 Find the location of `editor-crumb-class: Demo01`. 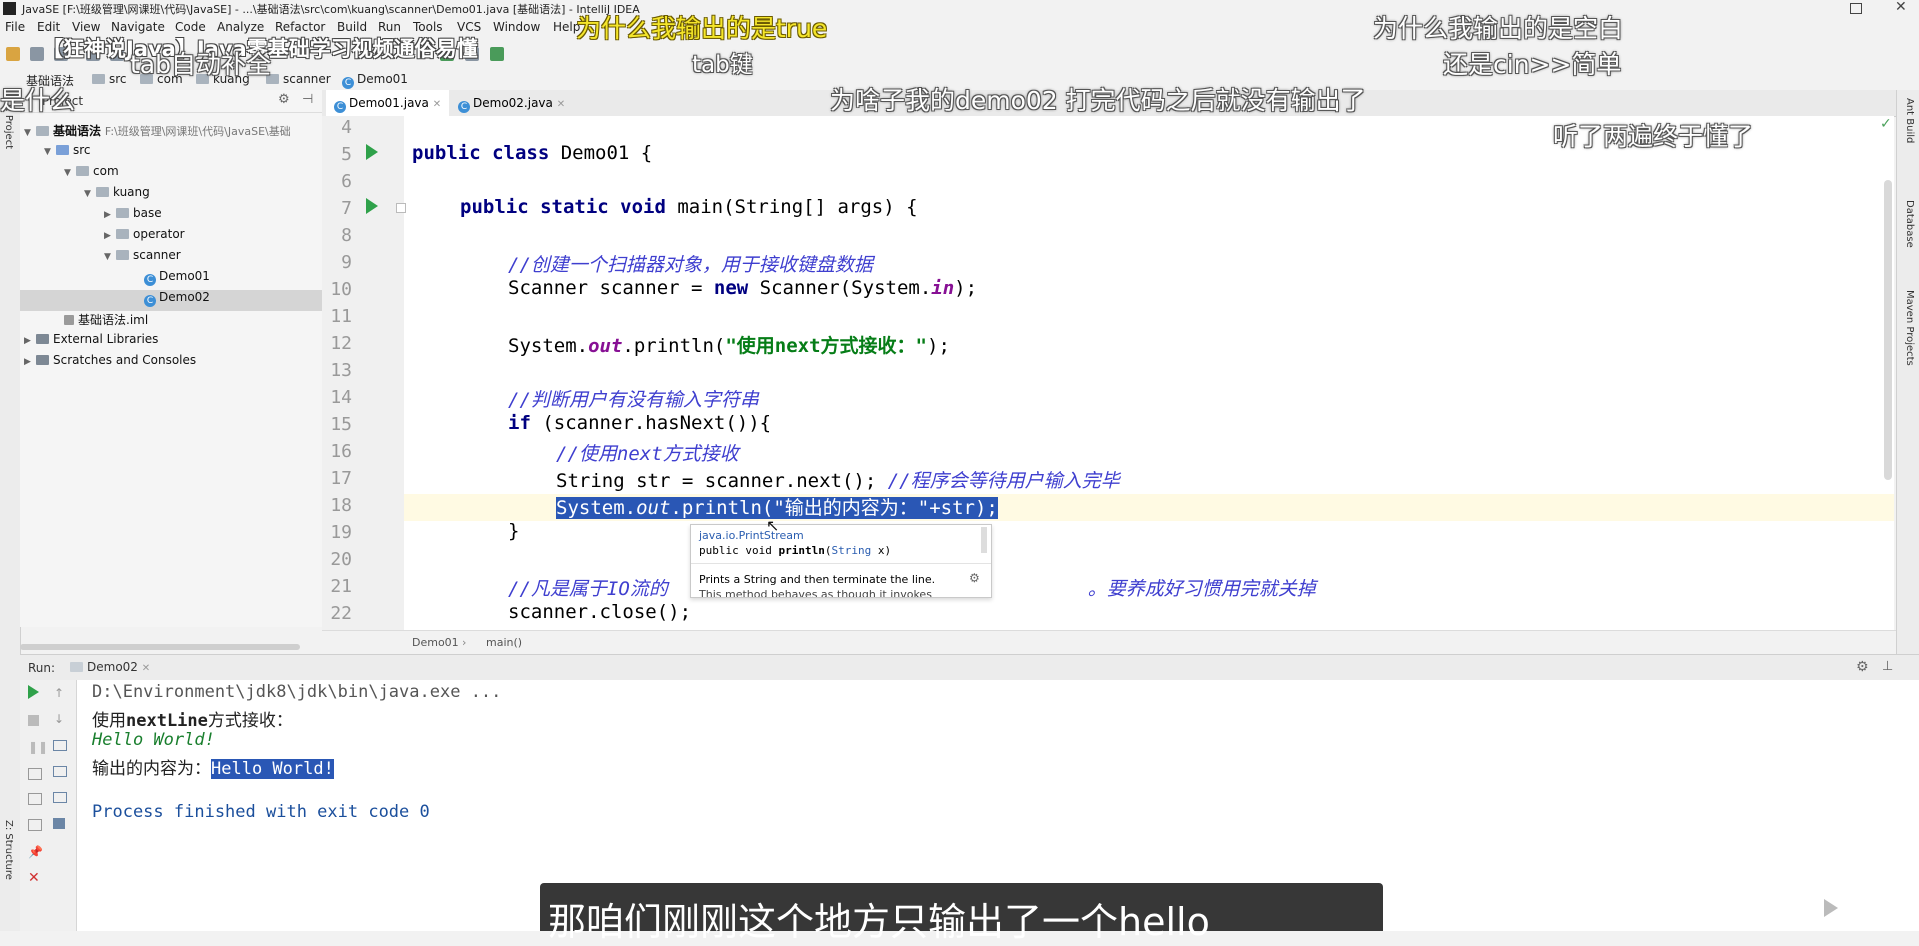

editor-crumb-class: Demo01 is located at coordinates (435, 642).